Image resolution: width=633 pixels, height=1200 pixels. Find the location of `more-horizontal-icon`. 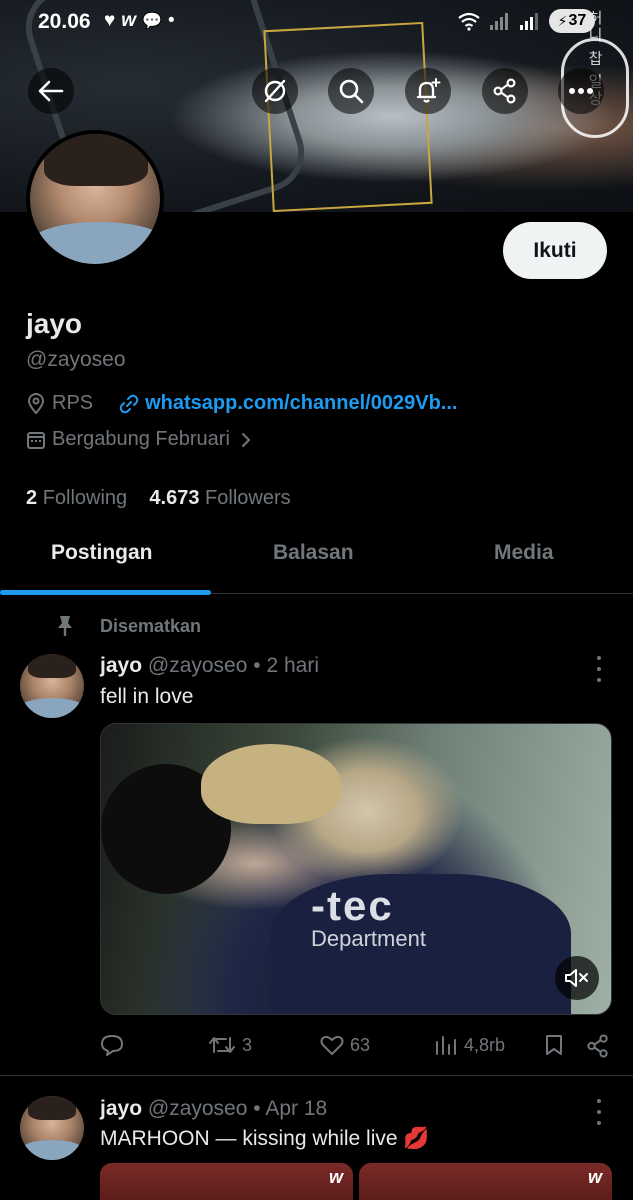

more-horizontal-icon is located at coordinates (581, 91).